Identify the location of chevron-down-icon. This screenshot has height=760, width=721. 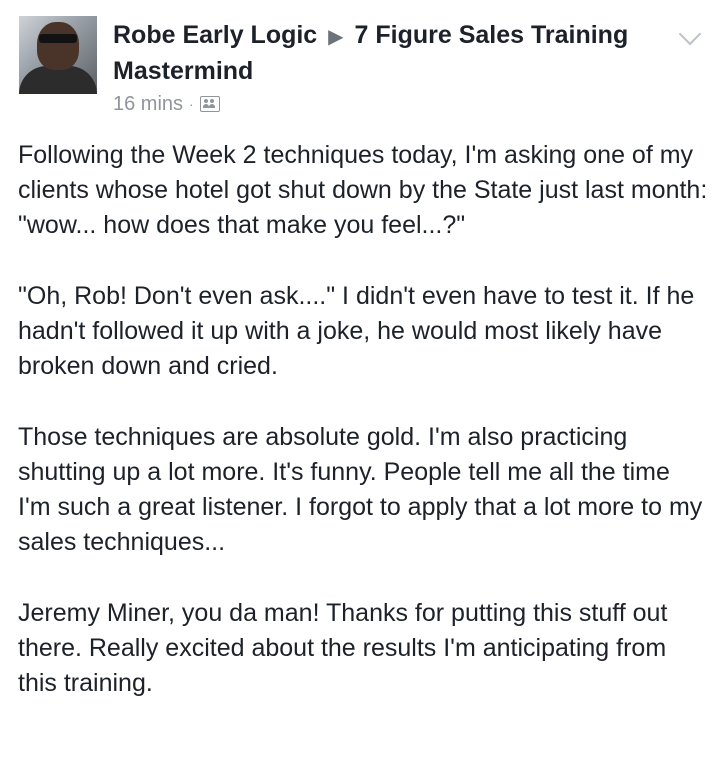
(690, 34).